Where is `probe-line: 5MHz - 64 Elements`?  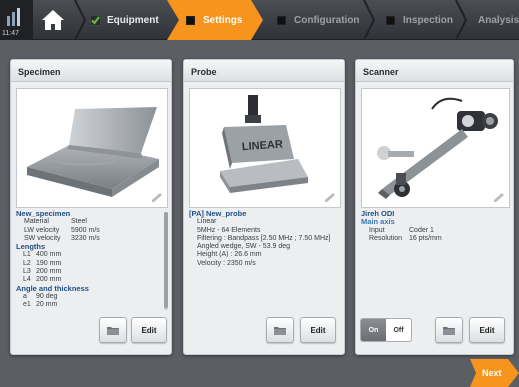
probe-line: 5MHz - 64 Elements is located at coordinates (229, 230).